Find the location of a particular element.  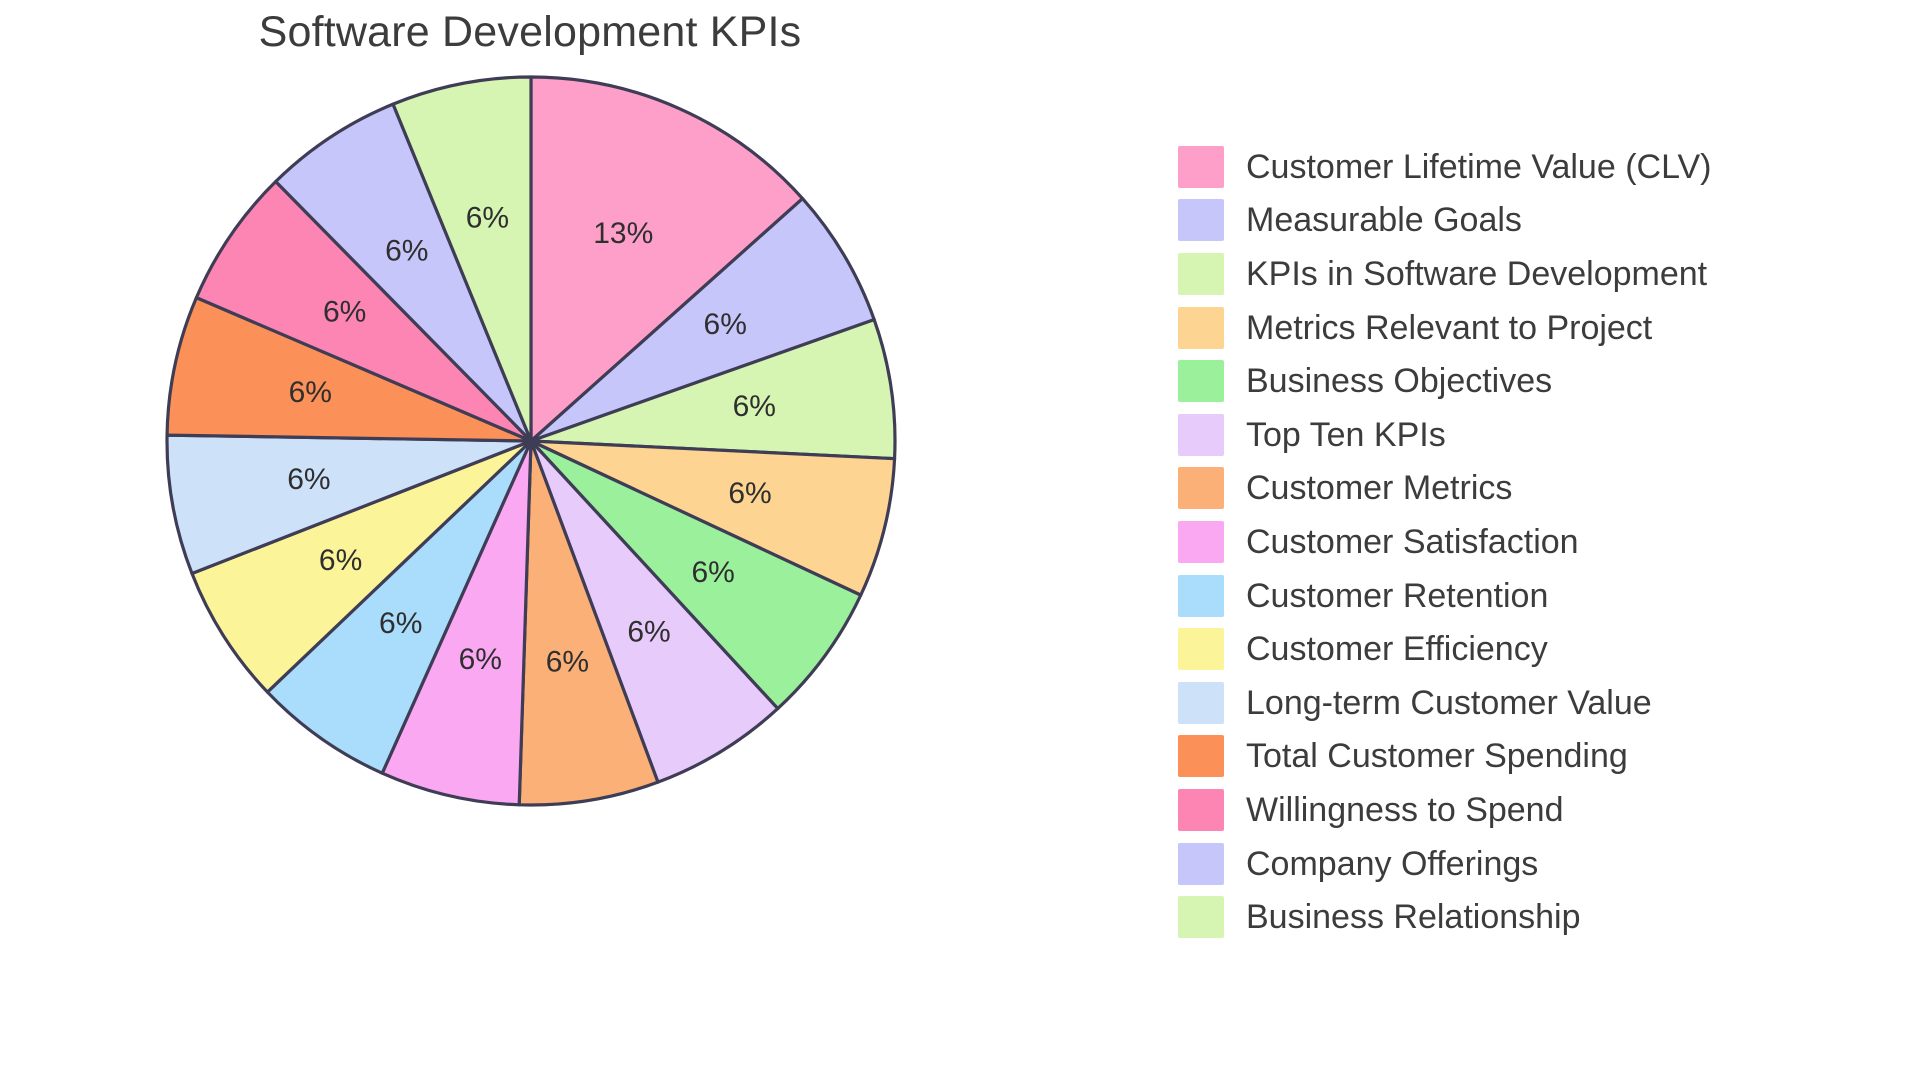

legend-item: Customer Retention is located at coordinates (1538, 596).